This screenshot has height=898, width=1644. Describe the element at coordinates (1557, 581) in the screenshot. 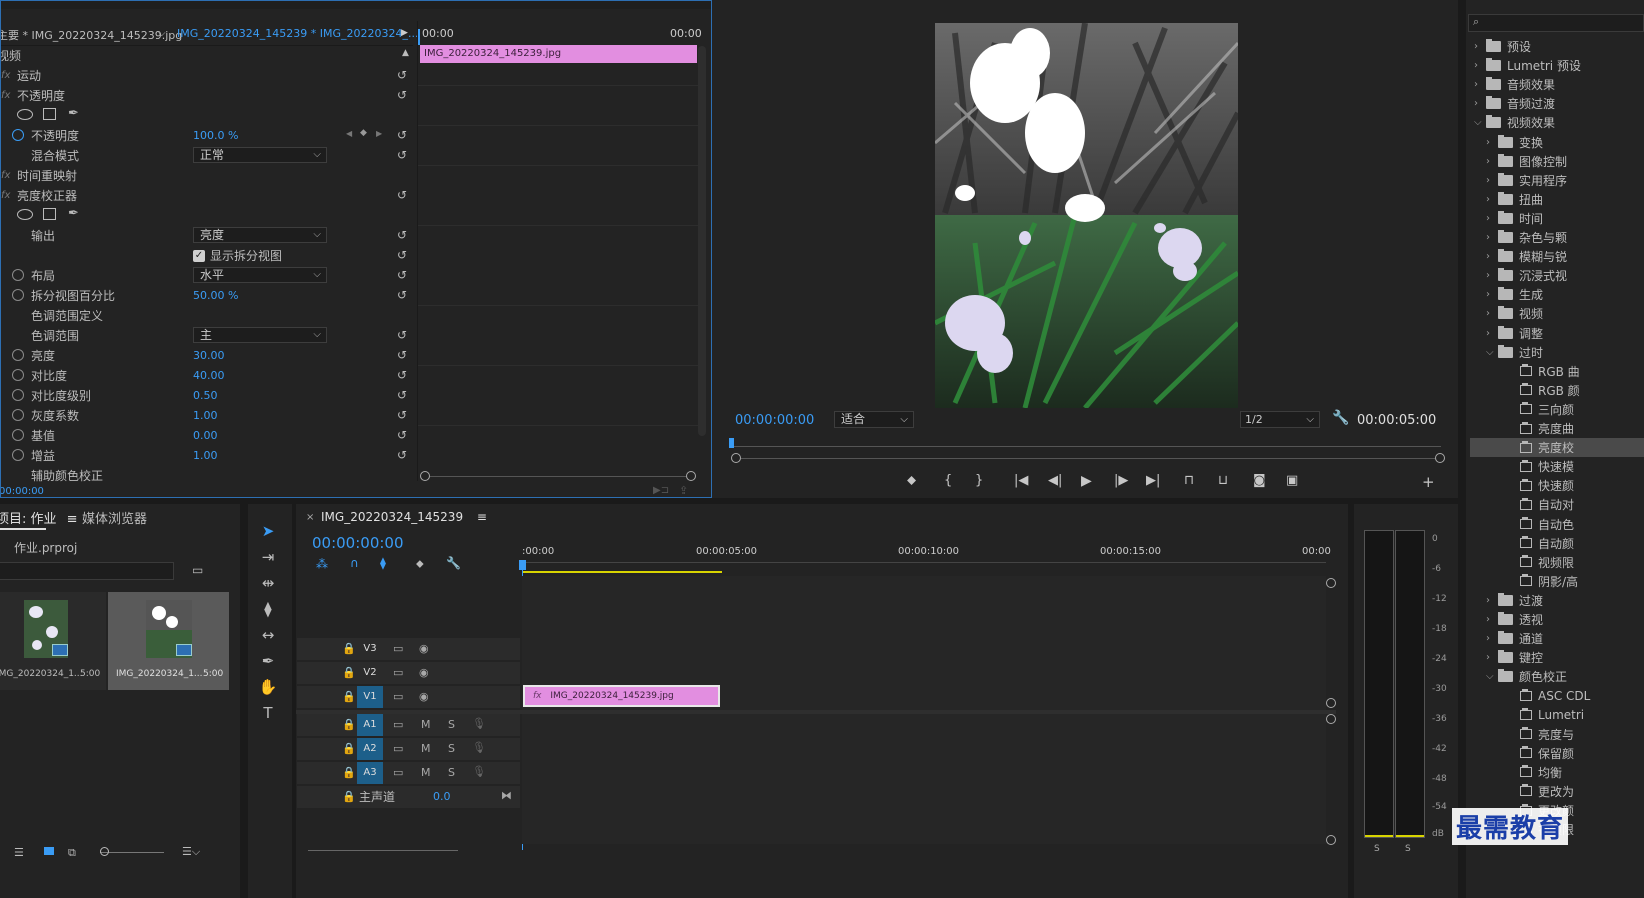

I see `effects-tree-item: 阴影/高` at that location.